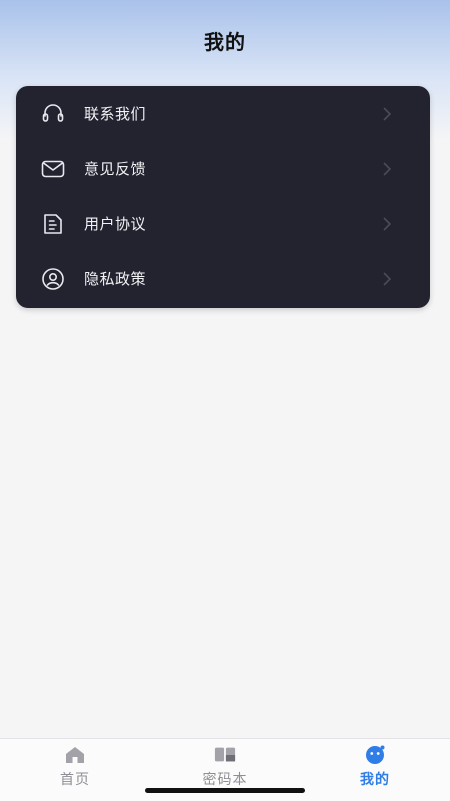 Image resolution: width=450 pixels, height=801 pixels. I want to click on home-icon, so click(75, 755).